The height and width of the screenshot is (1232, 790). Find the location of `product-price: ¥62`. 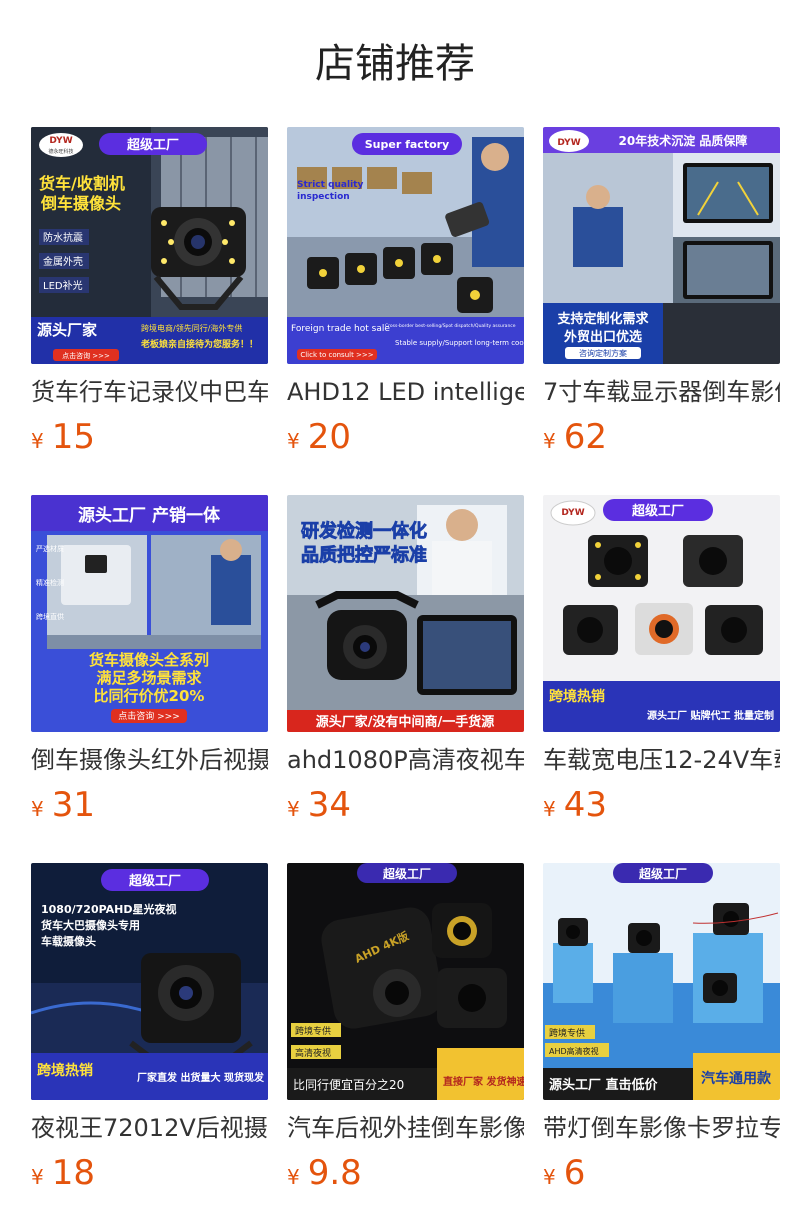

product-price: ¥62 is located at coordinates (575, 437).